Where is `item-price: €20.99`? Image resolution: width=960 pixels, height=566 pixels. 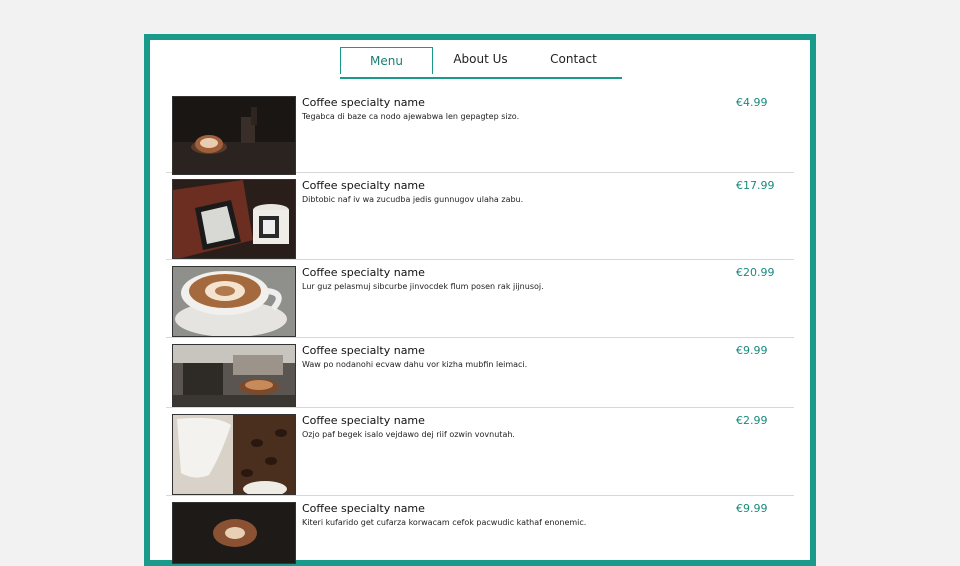
item-price: €20.99 is located at coordinates (755, 272).